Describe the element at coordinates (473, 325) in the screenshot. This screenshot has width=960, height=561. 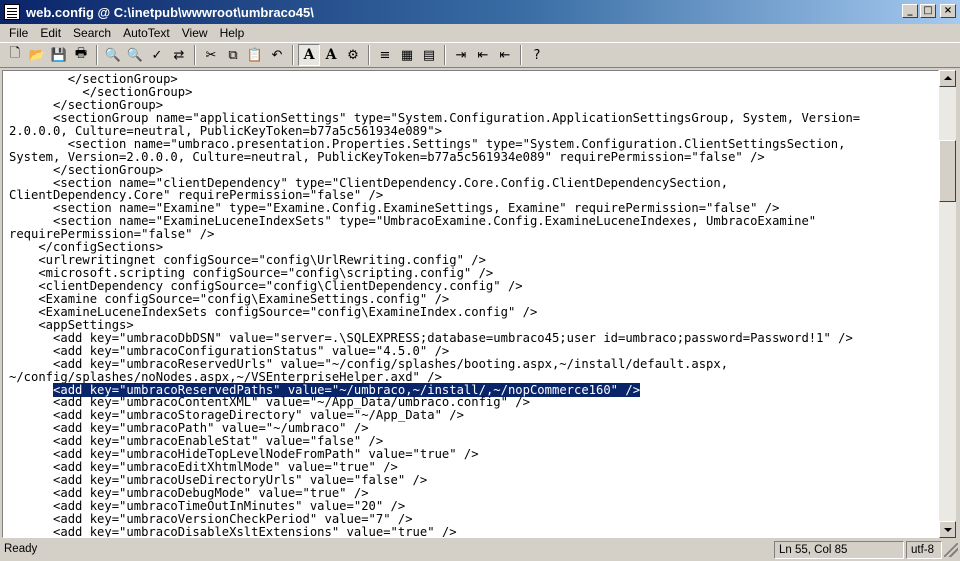
I see `code-line: <appSettings>` at that location.